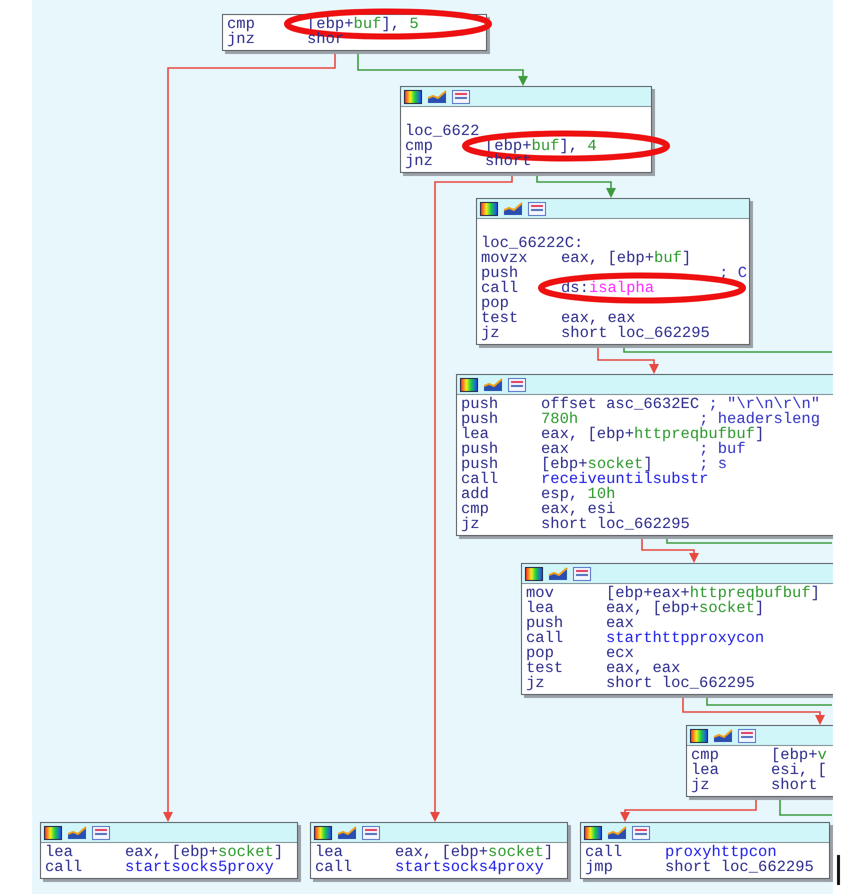  What do you see at coordinates (646, 638) in the screenshot?
I see `code-line: call starthttpproxycon` at bounding box center [646, 638].